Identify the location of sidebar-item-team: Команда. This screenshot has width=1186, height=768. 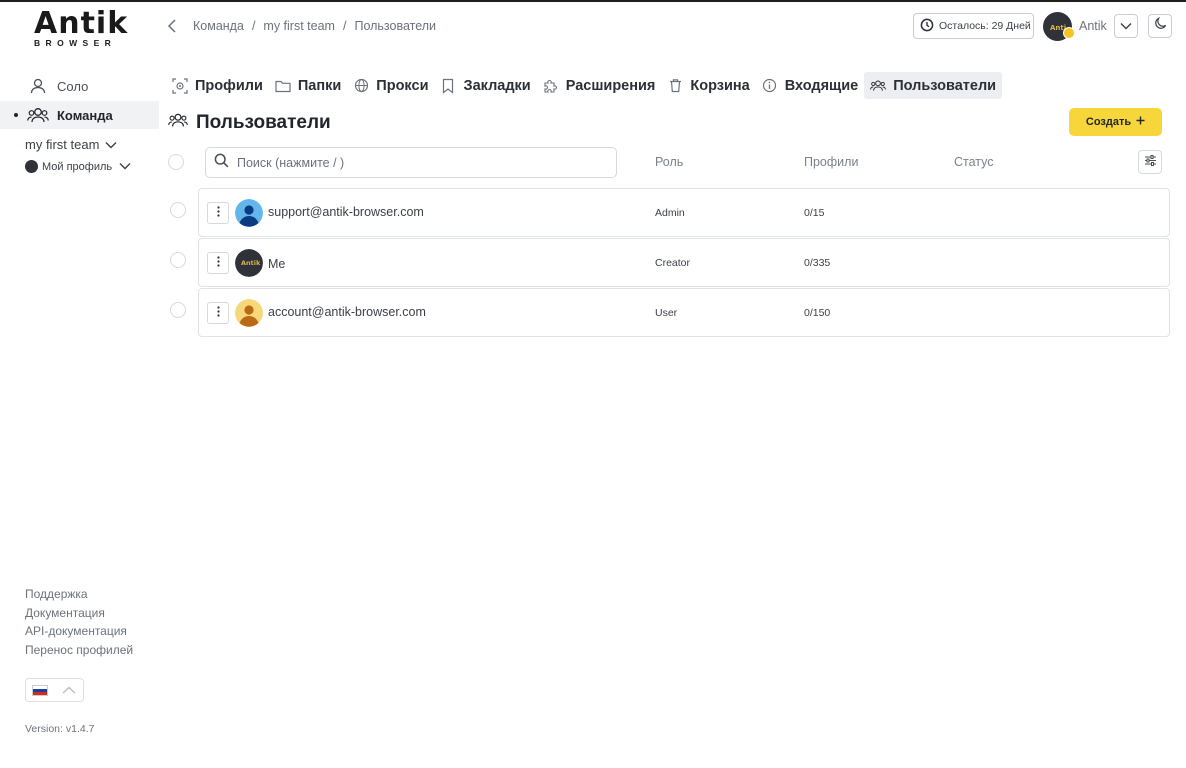
(79, 115).